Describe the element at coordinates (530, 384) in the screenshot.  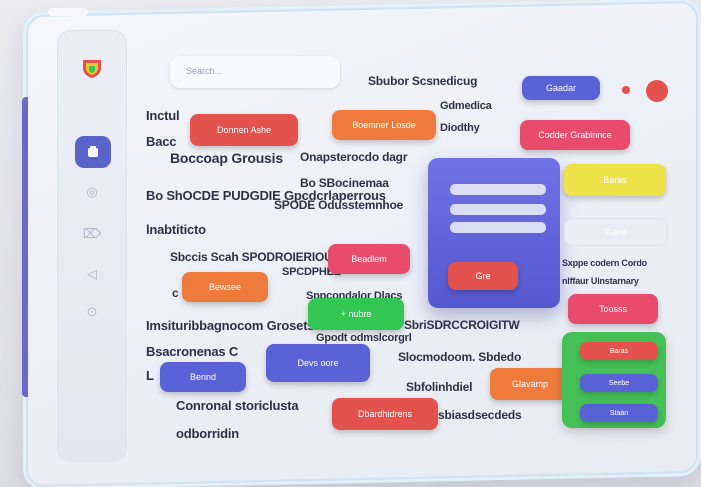
I see `floating-button: Glavamp` at that location.